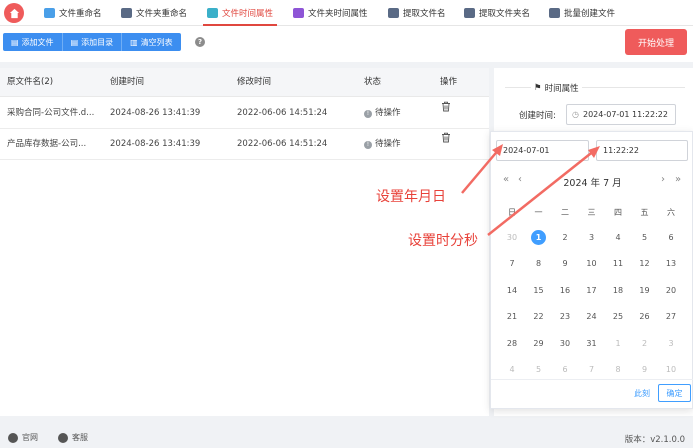 This screenshot has height=448, width=693. What do you see at coordinates (592, 181) in the screenshot?
I see `picker-header: 2024 年 7 月 « ‹ › »` at bounding box center [592, 181].